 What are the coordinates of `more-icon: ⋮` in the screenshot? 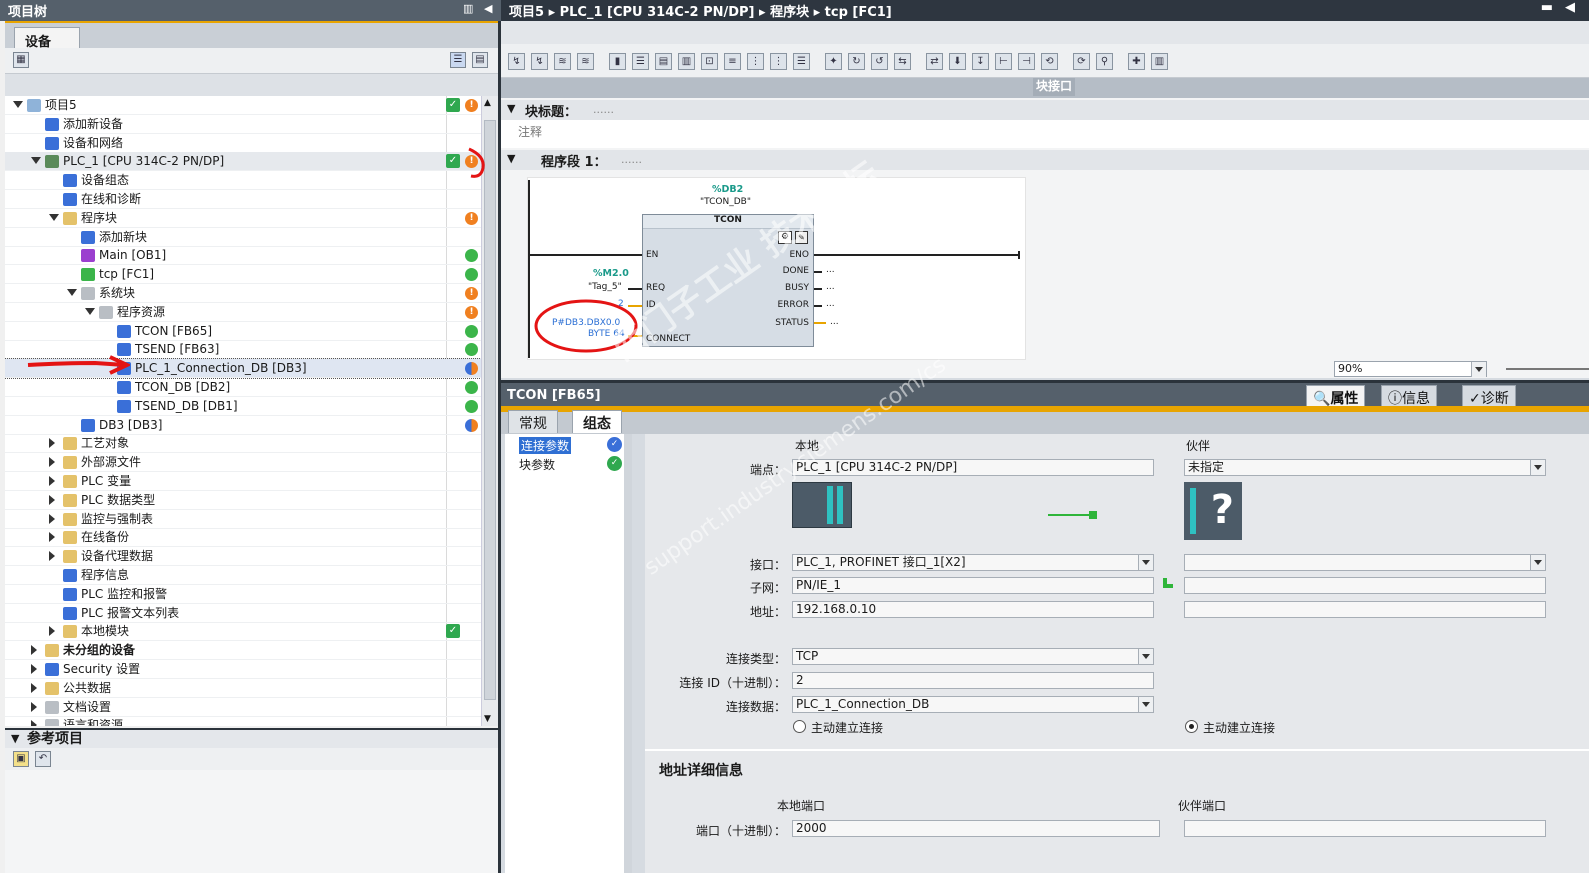 It's located at (755, 61).